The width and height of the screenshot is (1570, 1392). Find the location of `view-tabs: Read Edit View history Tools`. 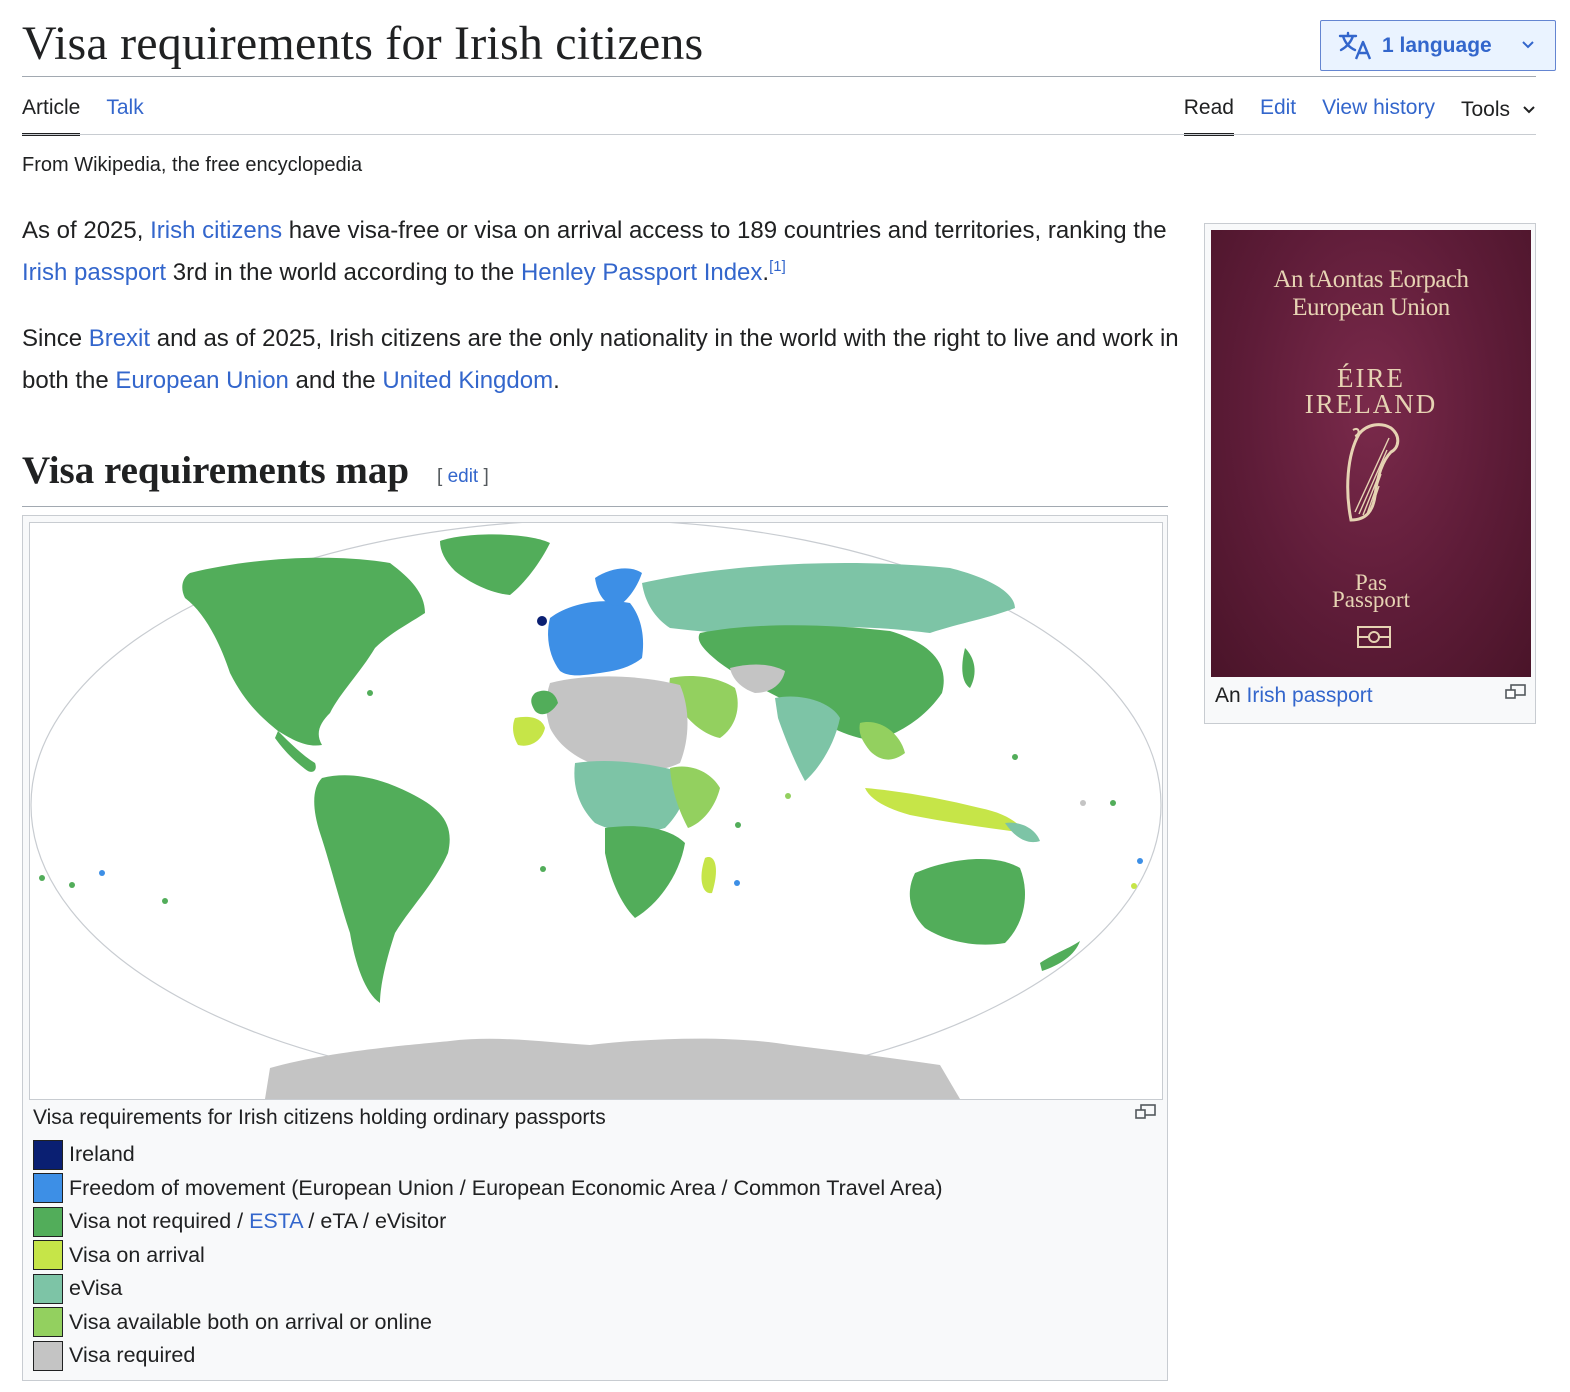

view-tabs: Read Edit View history Tools is located at coordinates (1359, 116).